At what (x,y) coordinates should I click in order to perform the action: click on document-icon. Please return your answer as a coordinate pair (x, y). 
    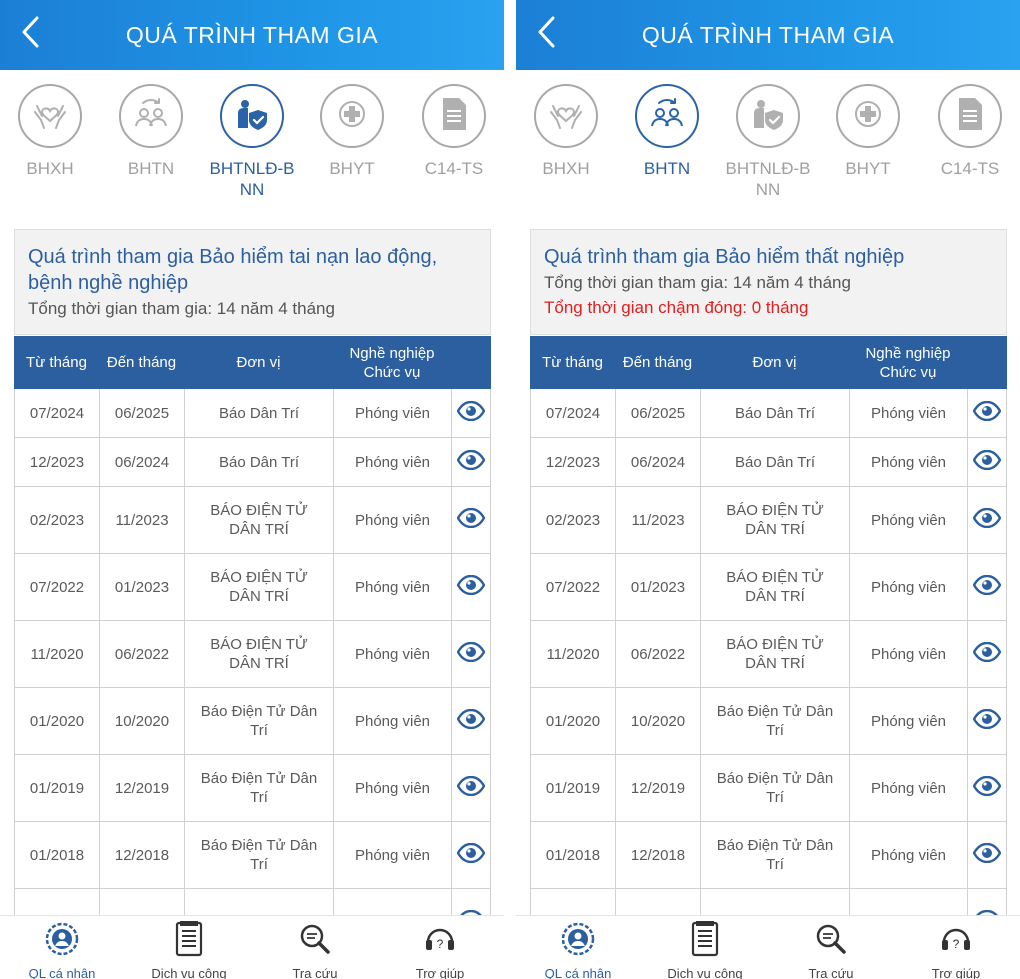
    Looking at the image, I should click on (970, 116).